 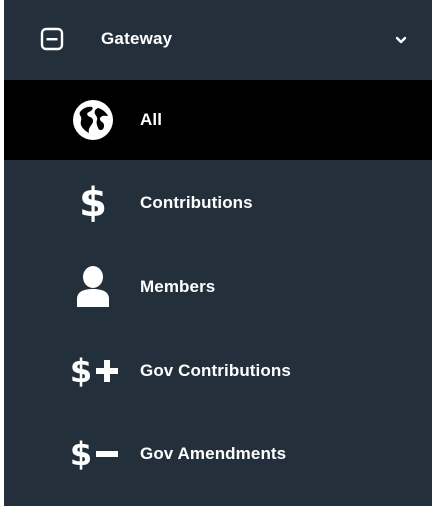 What do you see at coordinates (196, 202) in the screenshot?
I see `nav-item-label: Contributions` at bounding box center [196, 202].